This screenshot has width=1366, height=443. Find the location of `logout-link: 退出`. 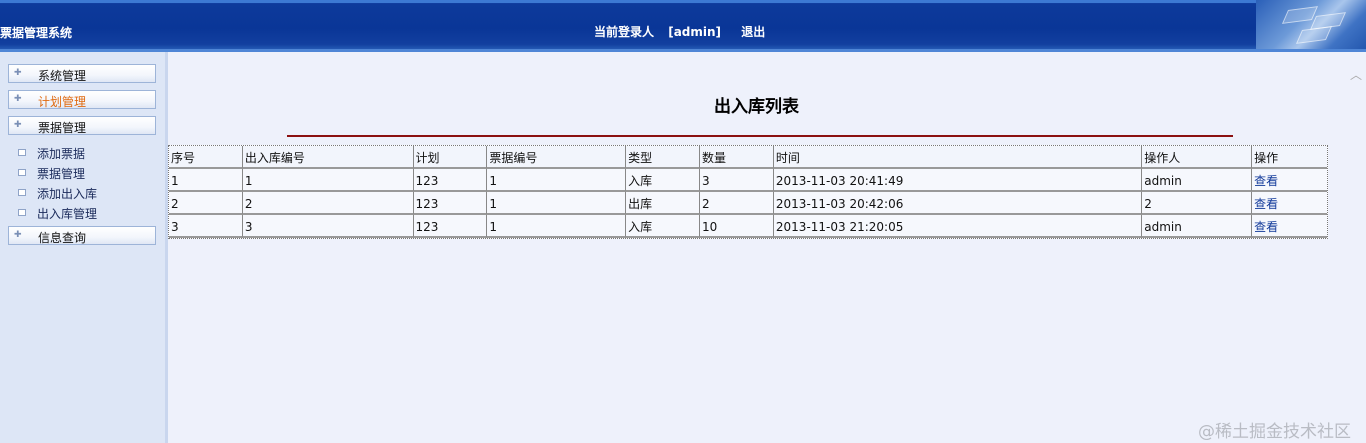

logout-link: 退出 is located at coordinates (753, 32).